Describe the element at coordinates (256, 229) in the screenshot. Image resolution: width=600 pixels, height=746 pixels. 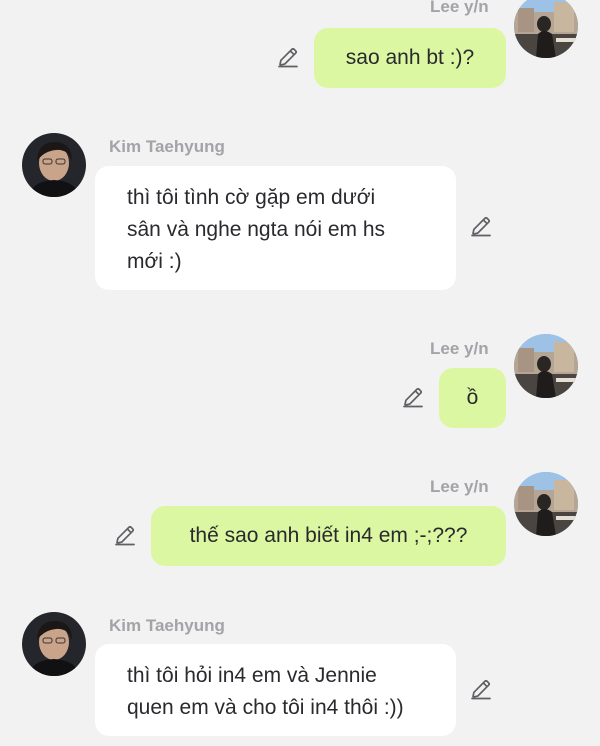
I see `message-line: sân và nghe ngta nói em hs` at that location.